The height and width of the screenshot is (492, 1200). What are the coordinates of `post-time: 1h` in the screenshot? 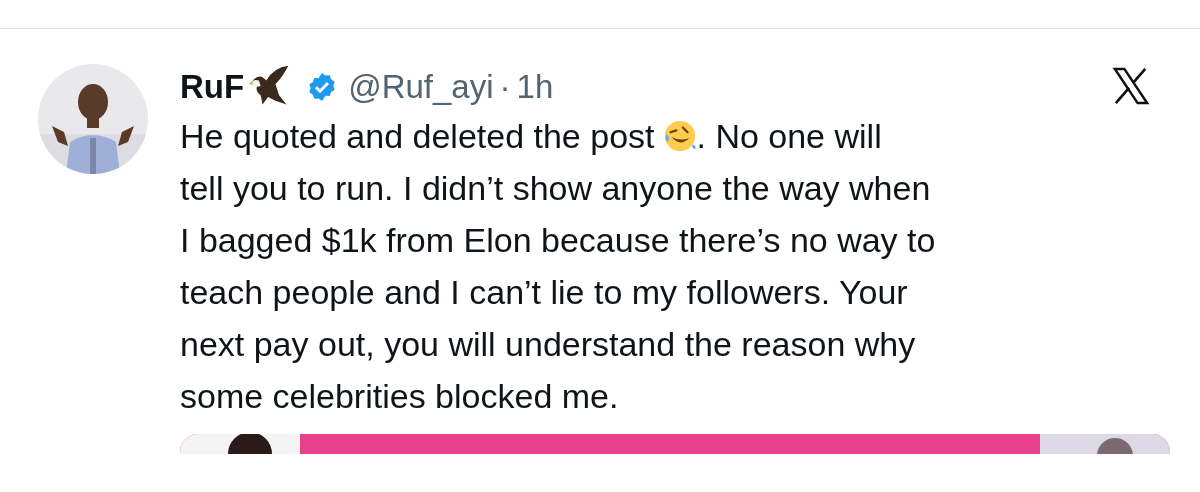 It's located at (535, 87).